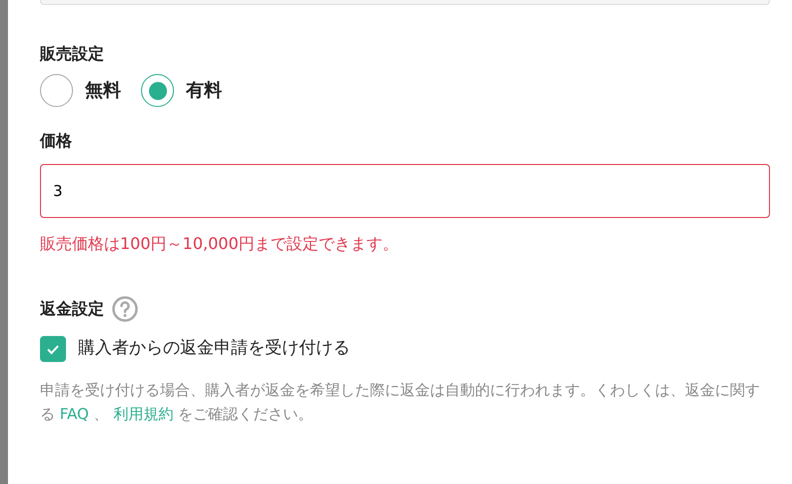 The height and width of the screenshot is (484, 792). I want to click on section-heading: 価格, so click(56, 141).